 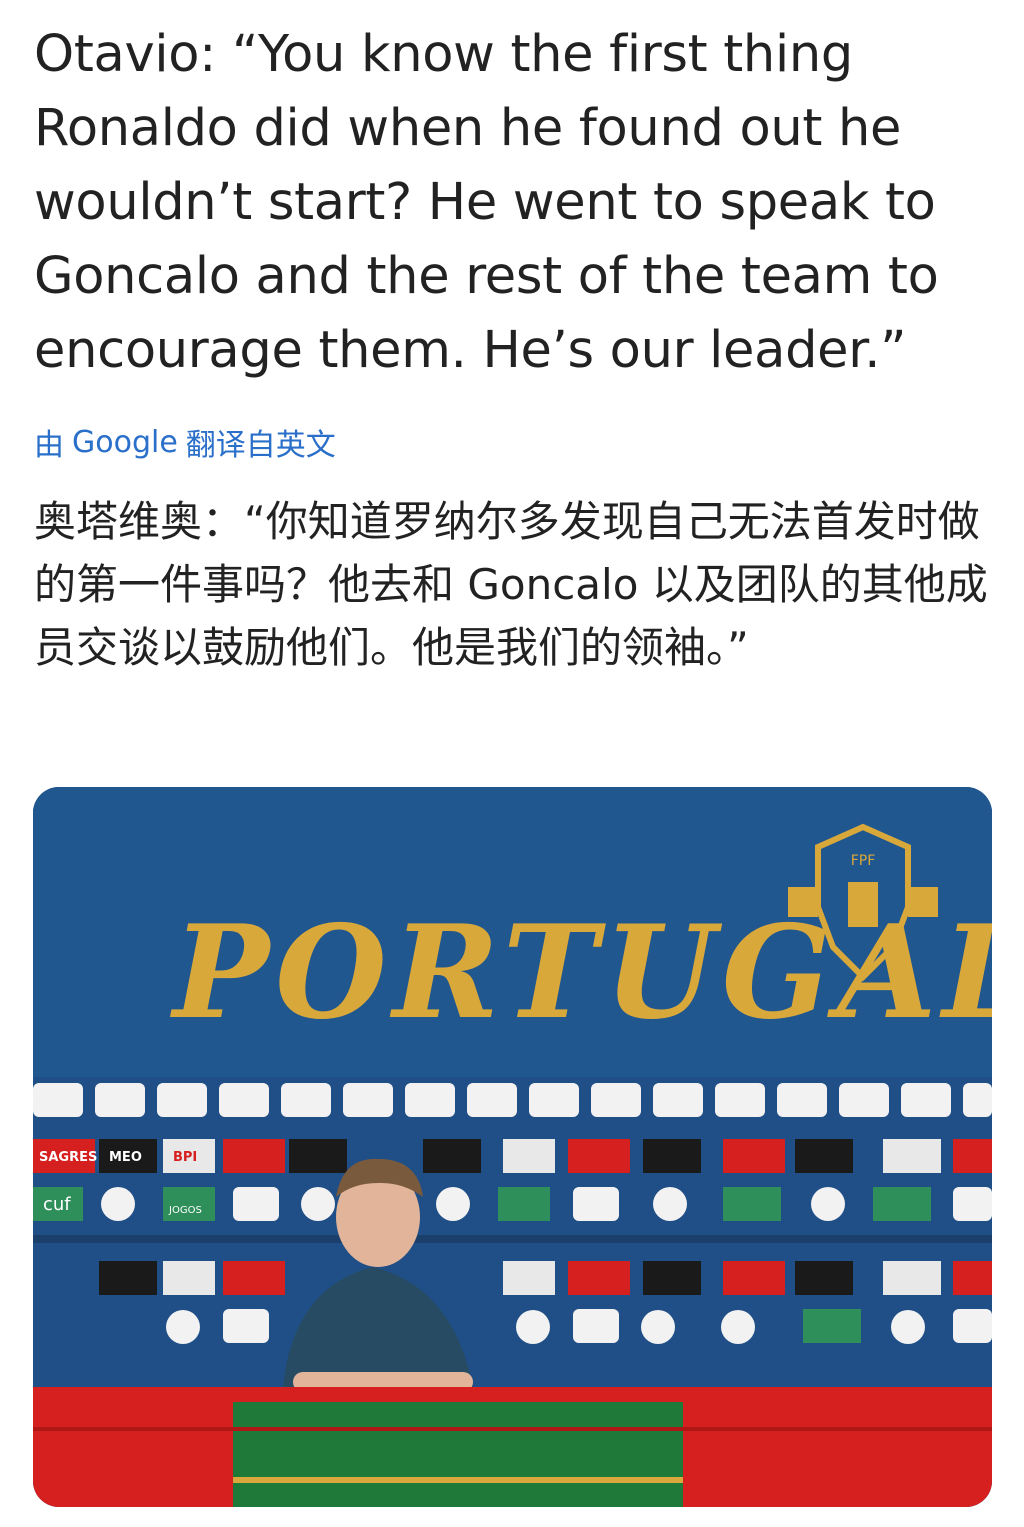 I want to click on sponsor-sagres-1: SAGRES, so click(x=68, y=1157).